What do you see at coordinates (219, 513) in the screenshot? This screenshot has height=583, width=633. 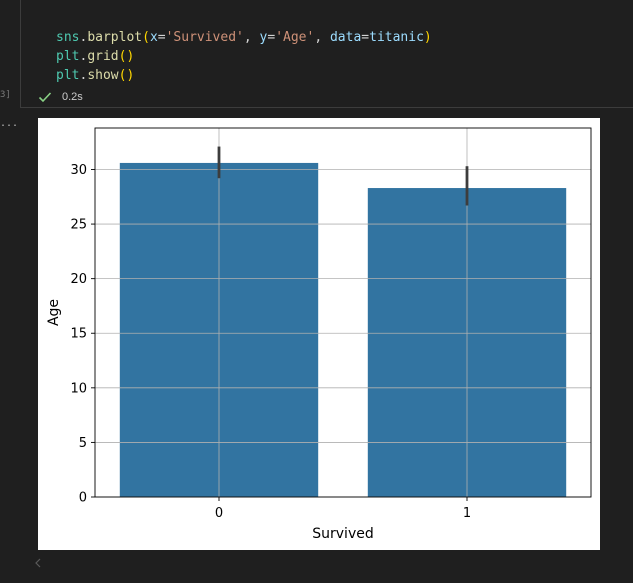 I see `x-tick-label: 0` at bounding box center [219, 513].